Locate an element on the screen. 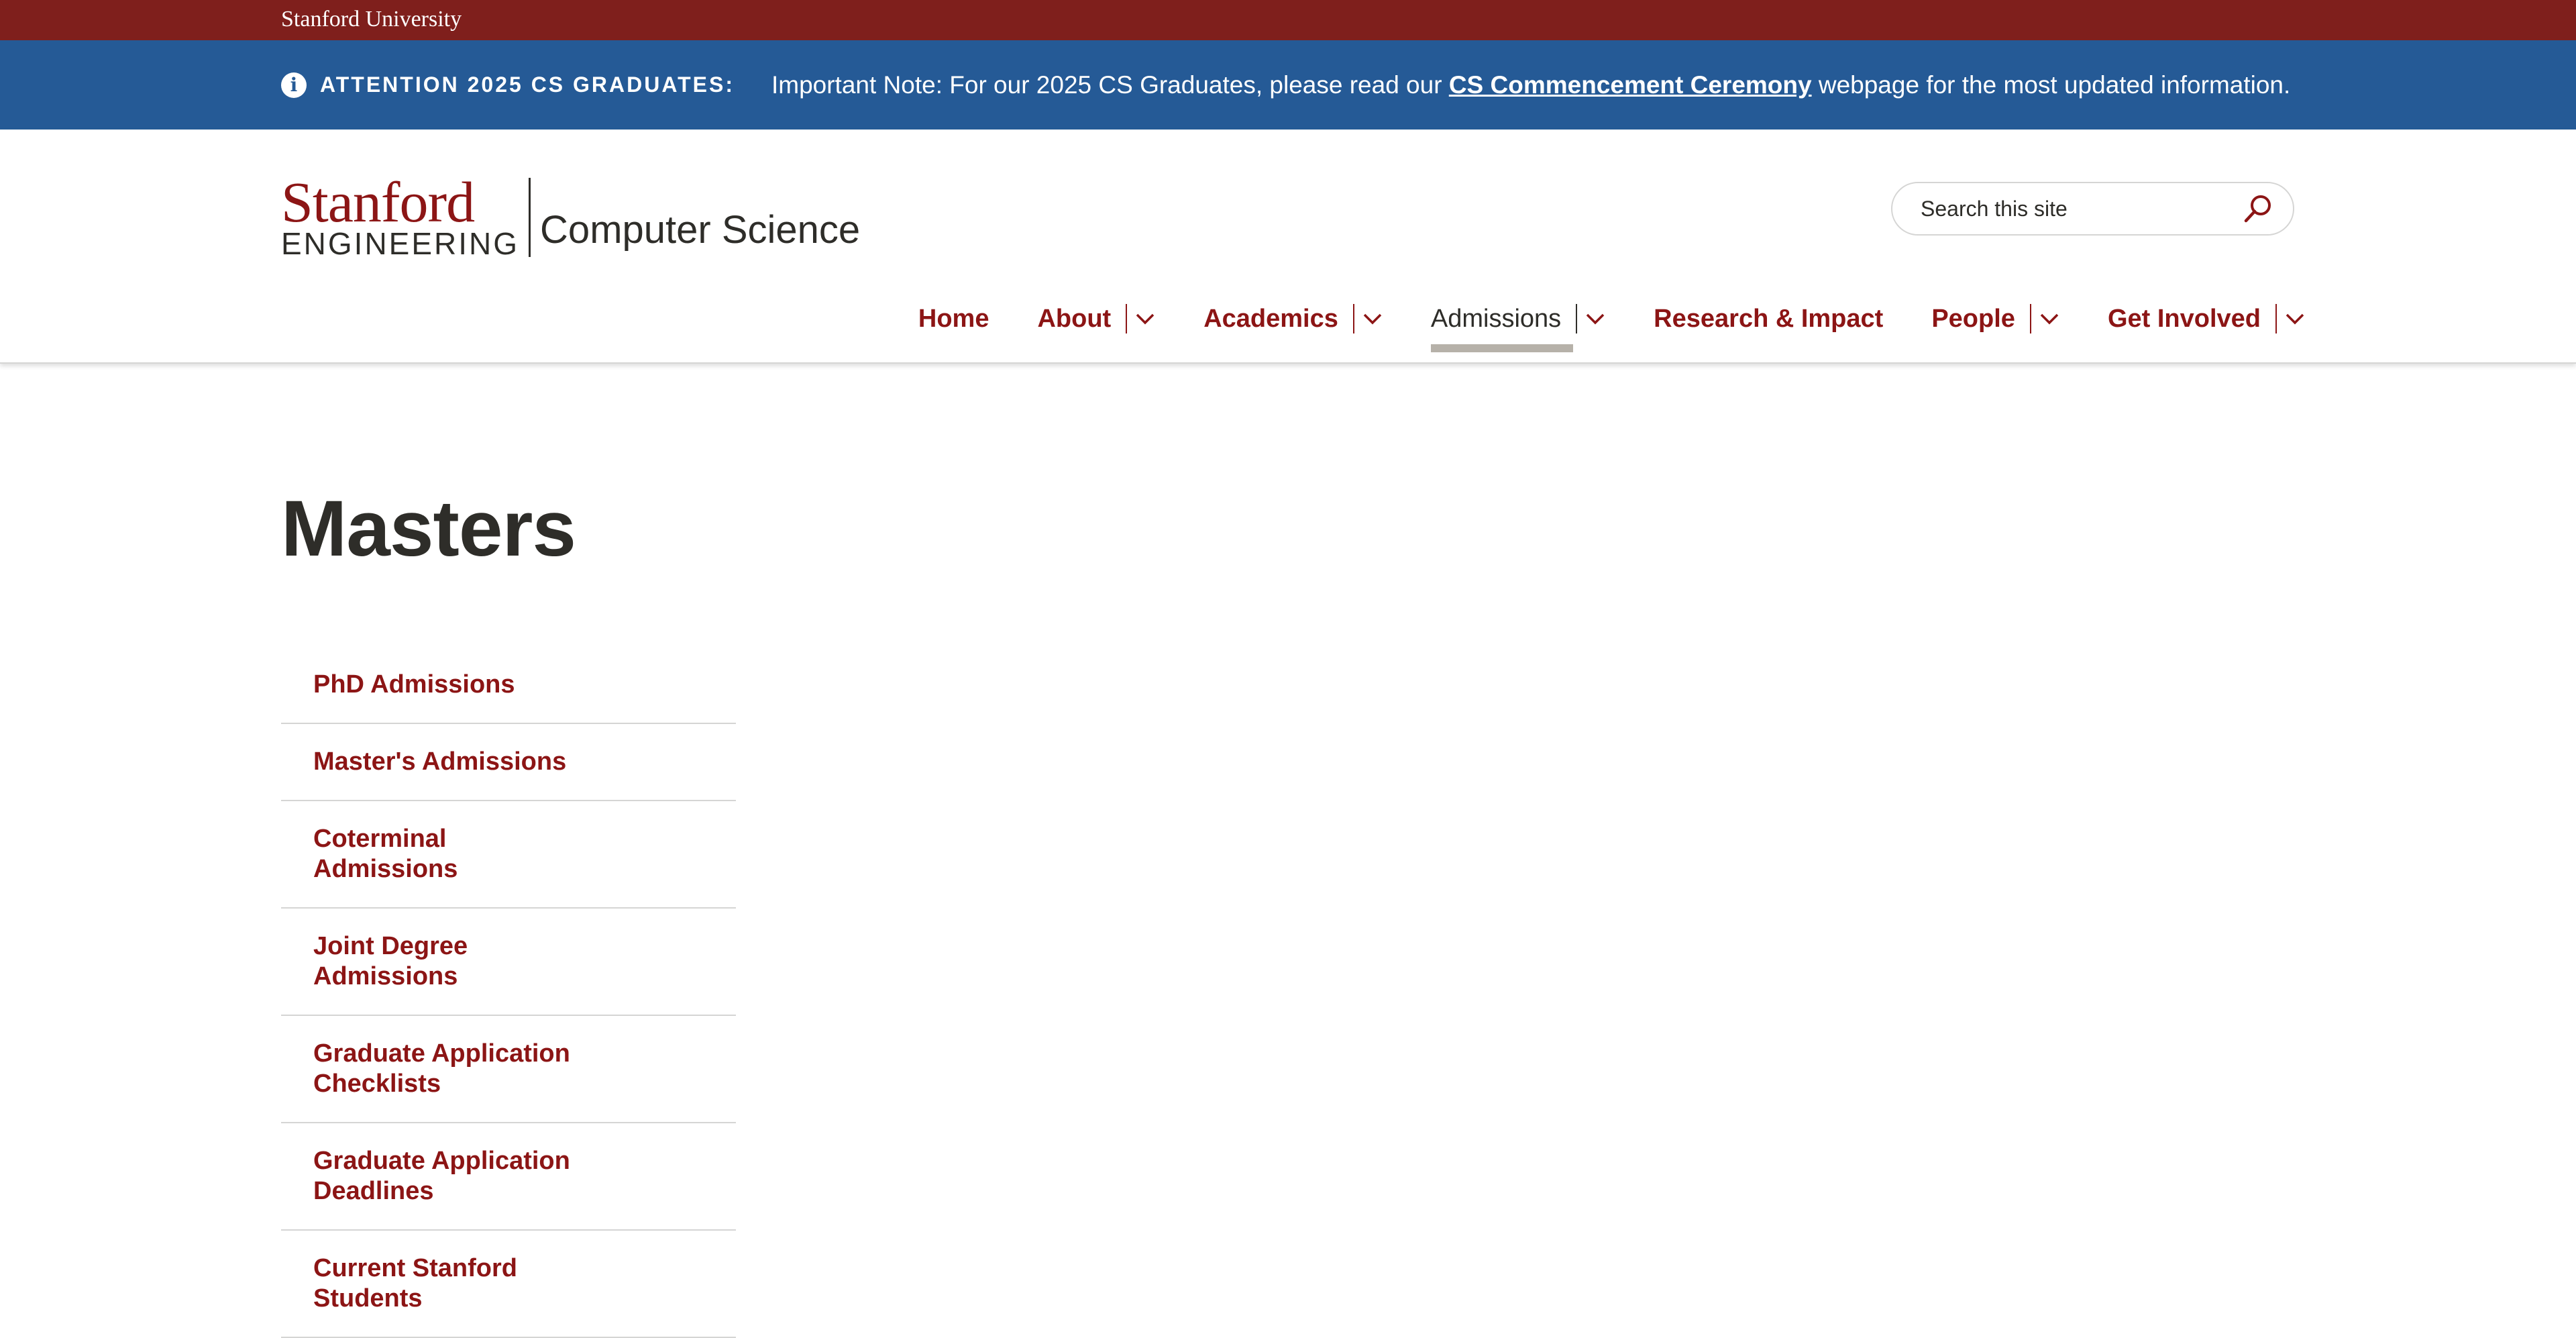 The image size is (2576, 1338). site-name: Computer Science is located at coordinates (700, 229).